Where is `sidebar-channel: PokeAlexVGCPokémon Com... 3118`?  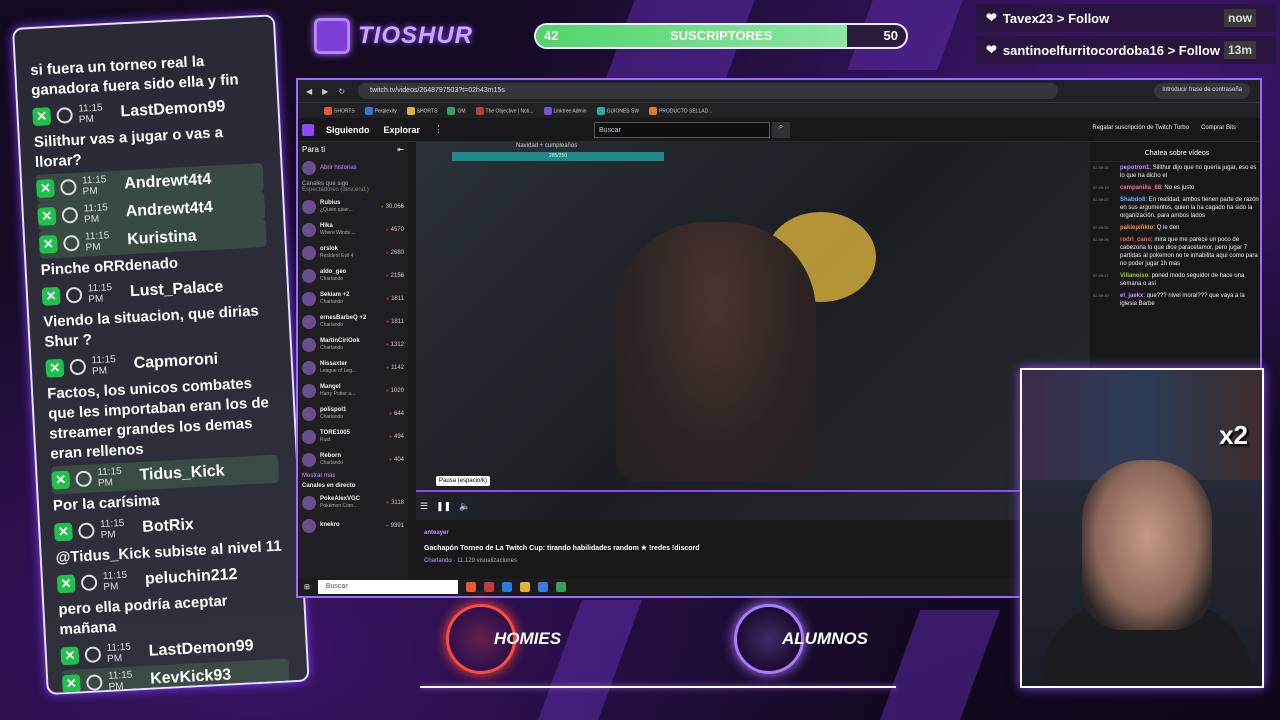
sidebar-channel: PokeAlexVGCPokémon Com... 3118 is located at coordinates (353, 502).